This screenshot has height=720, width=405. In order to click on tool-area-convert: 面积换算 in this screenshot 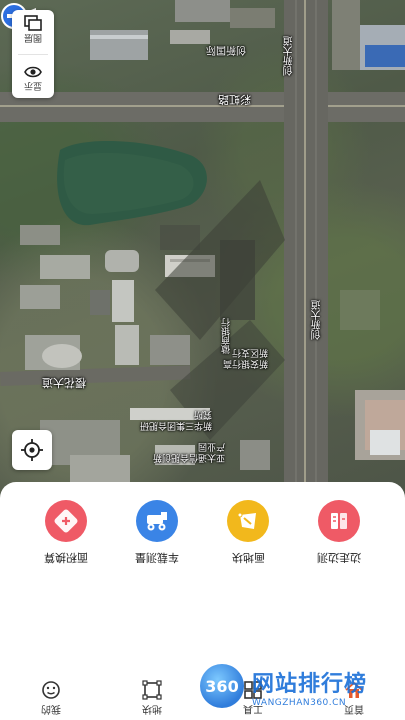, I will do `click(66, 540)`.